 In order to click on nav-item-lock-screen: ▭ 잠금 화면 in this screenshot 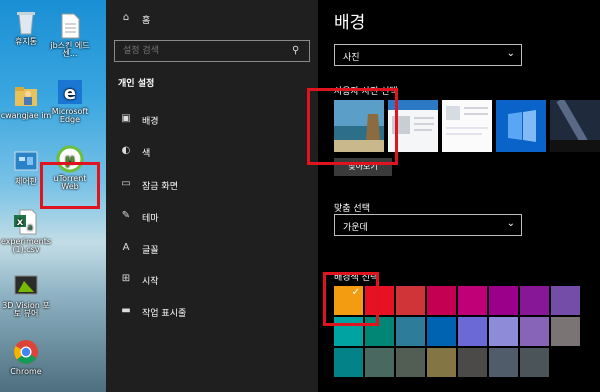, I will do `click(148, 185)`.